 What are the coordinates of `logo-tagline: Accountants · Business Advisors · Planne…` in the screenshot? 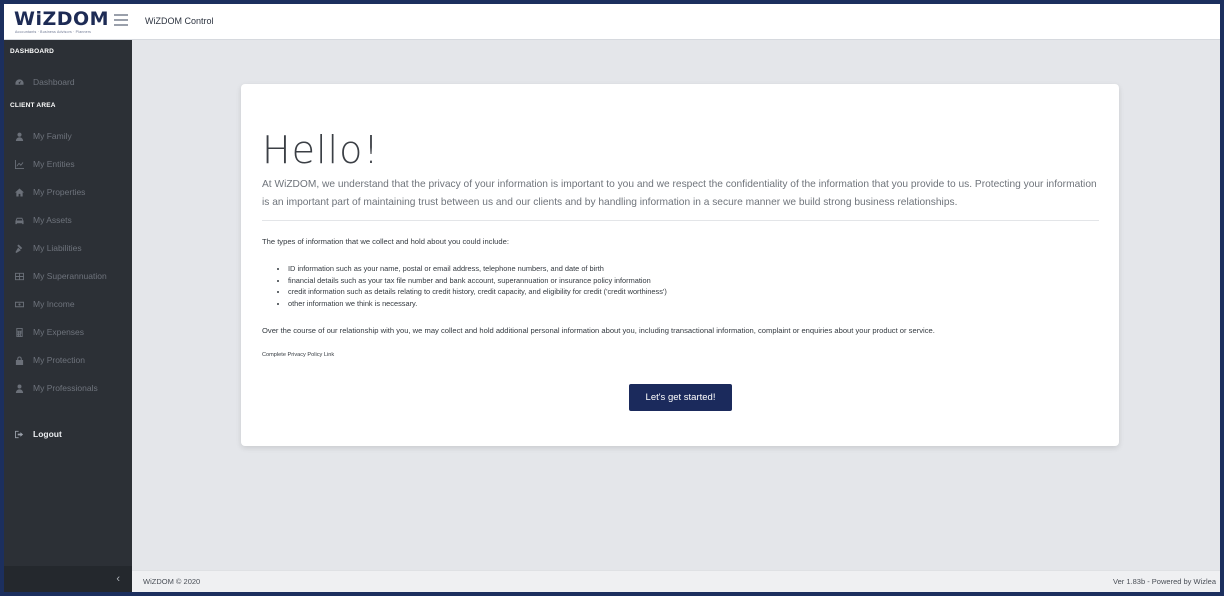 It's located at (53, 32).